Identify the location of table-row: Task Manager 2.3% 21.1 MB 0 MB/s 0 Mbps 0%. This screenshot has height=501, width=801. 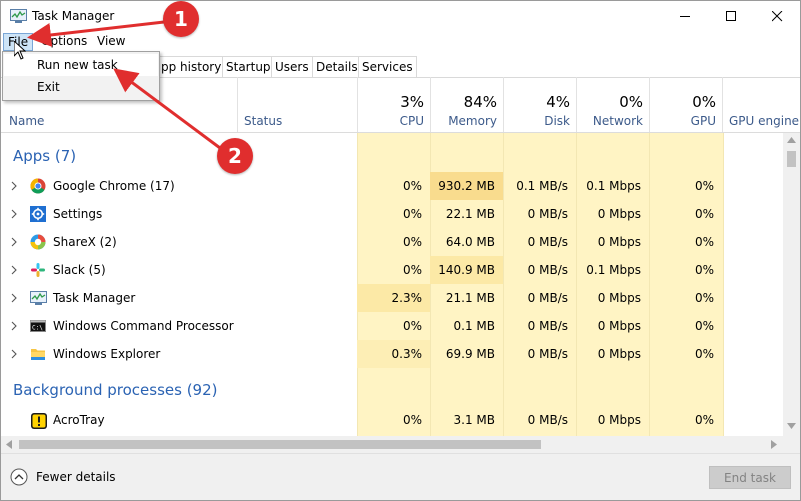
(391, 298).